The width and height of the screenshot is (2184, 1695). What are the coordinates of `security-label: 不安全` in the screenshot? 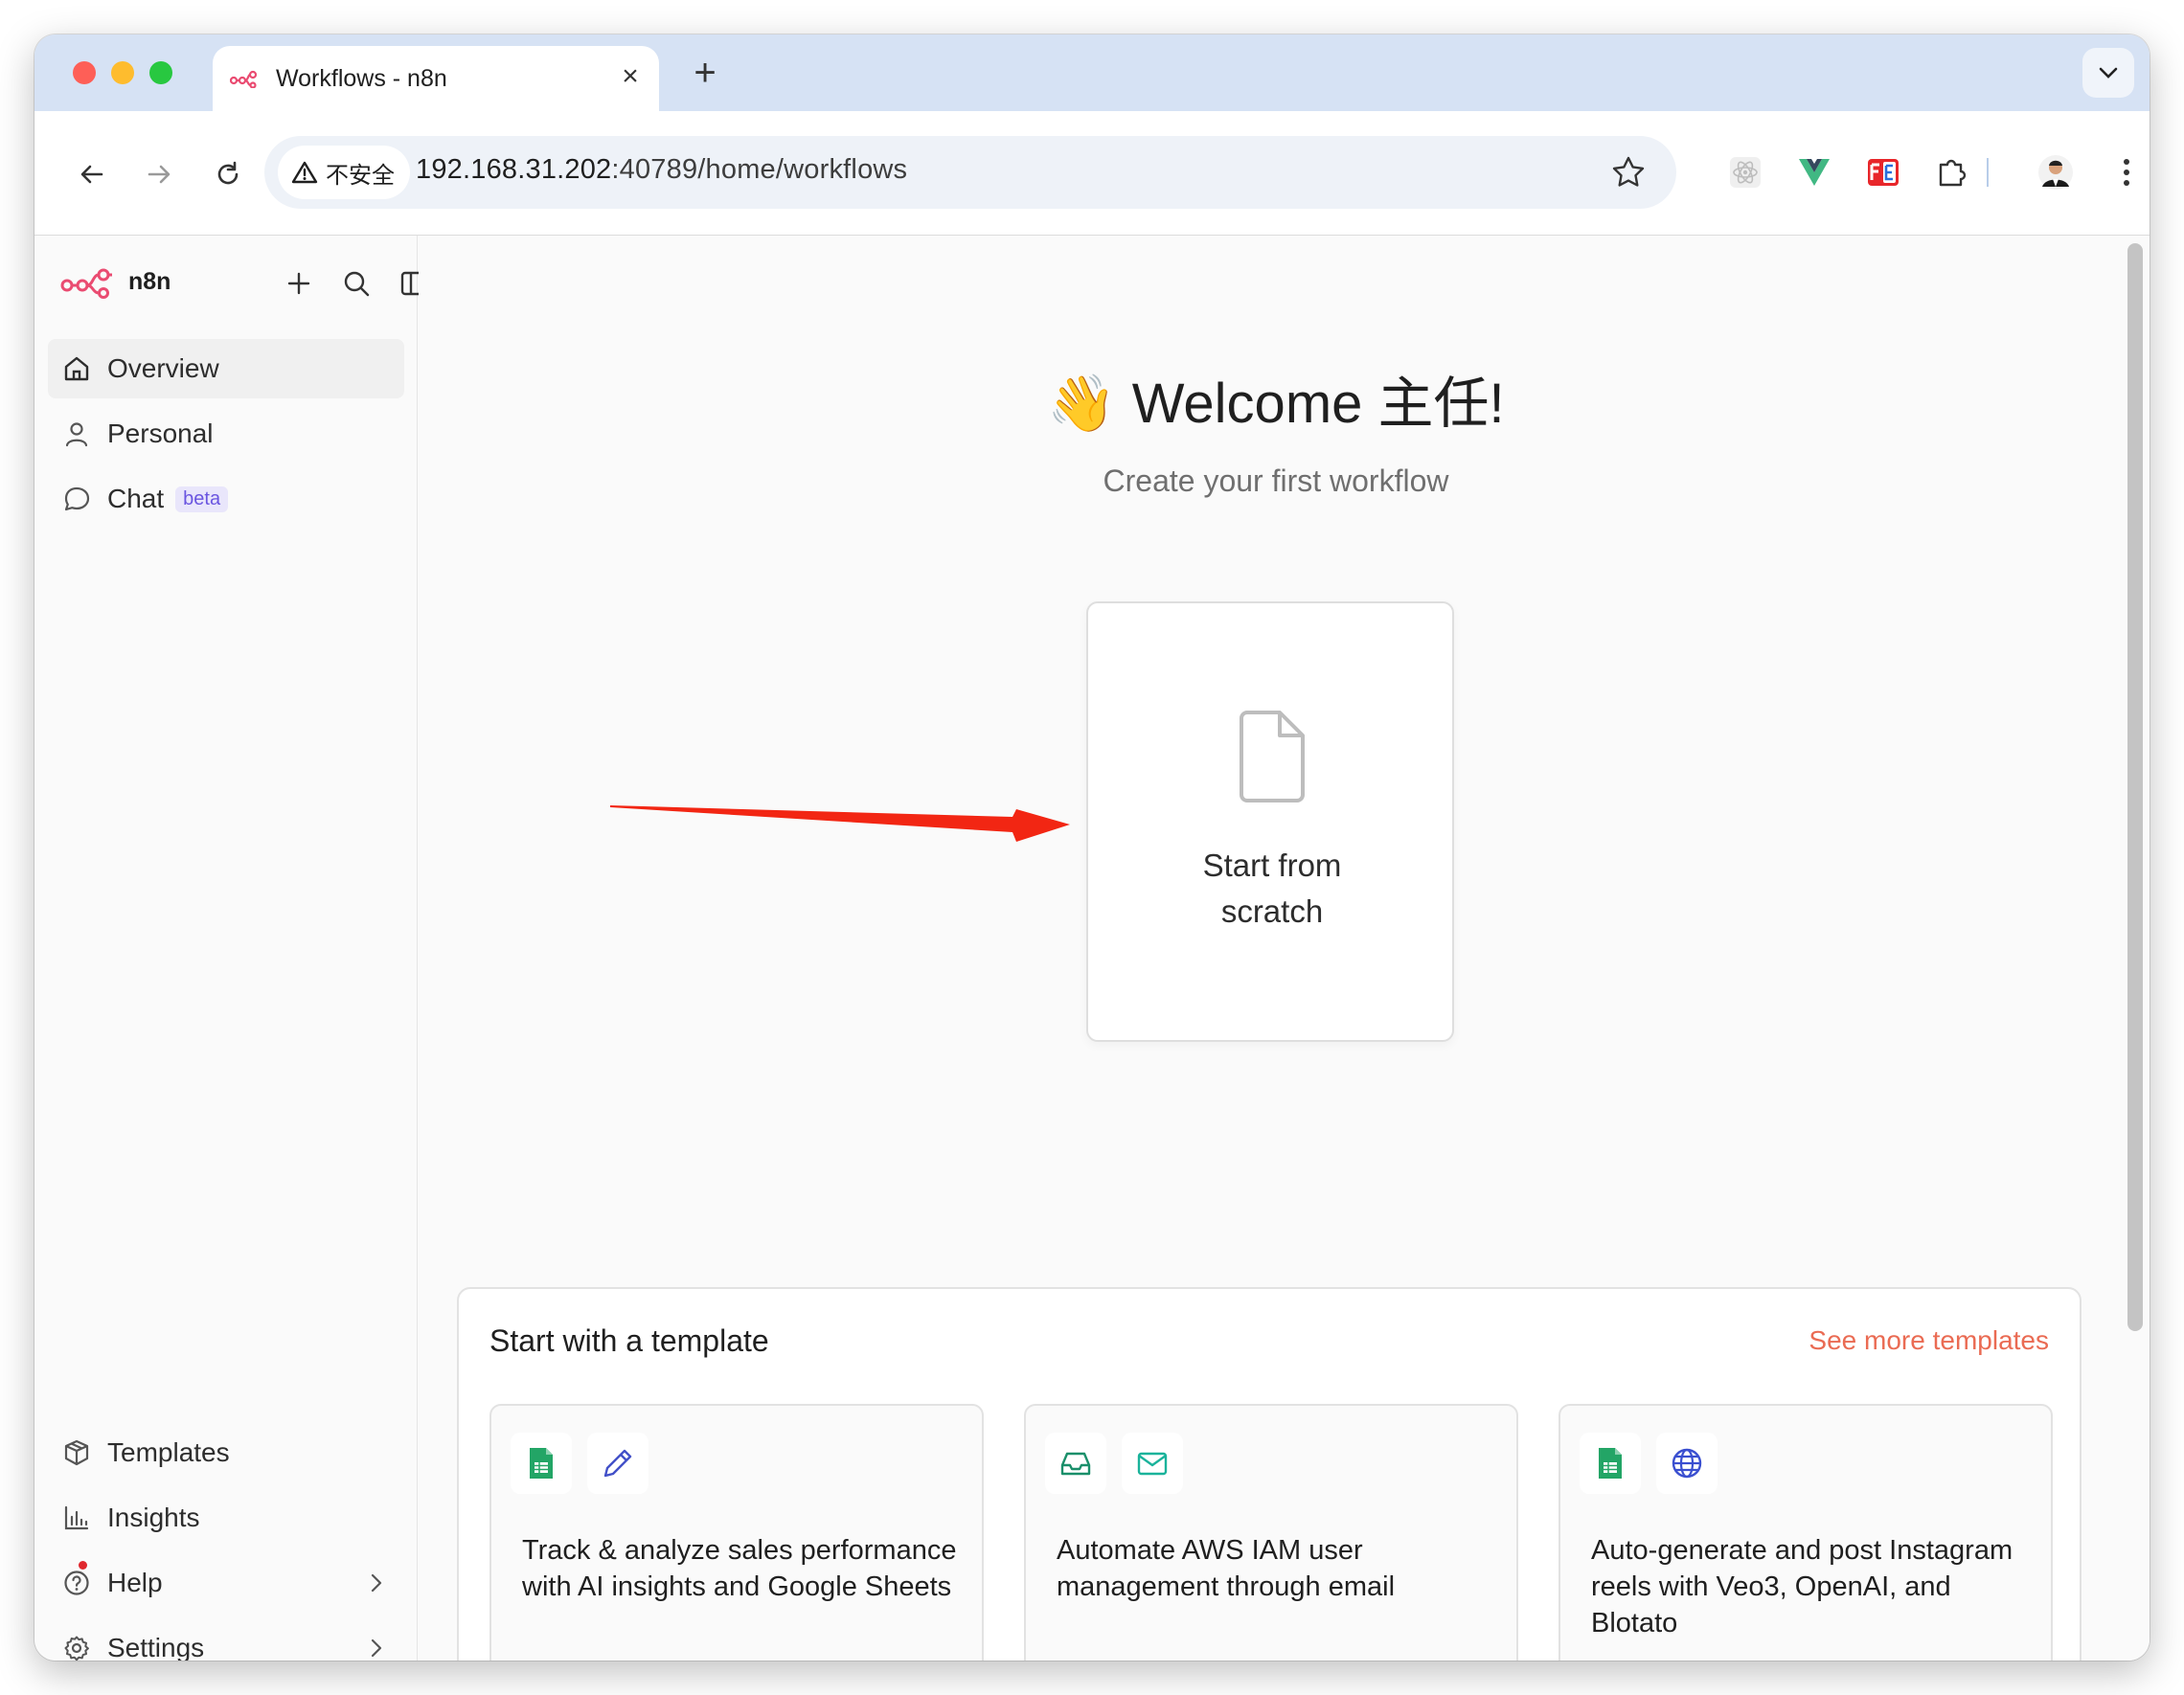 It's located at (360, 175).